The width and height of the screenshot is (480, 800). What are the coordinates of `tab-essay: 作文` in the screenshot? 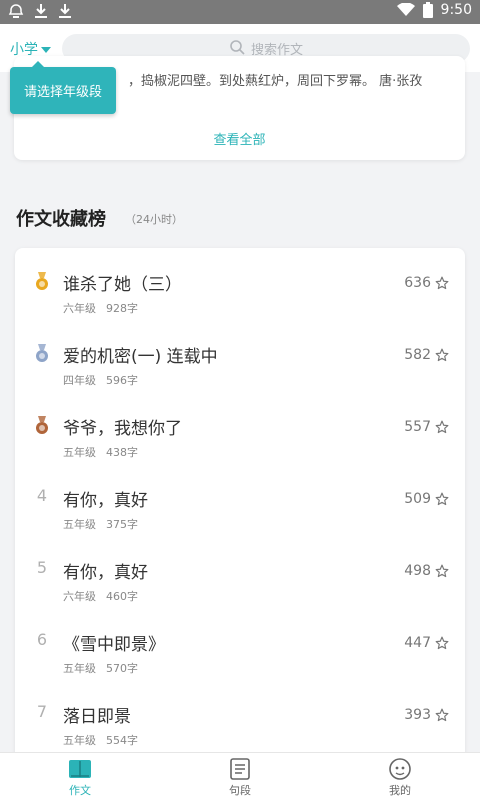 It's located at (80, 776).